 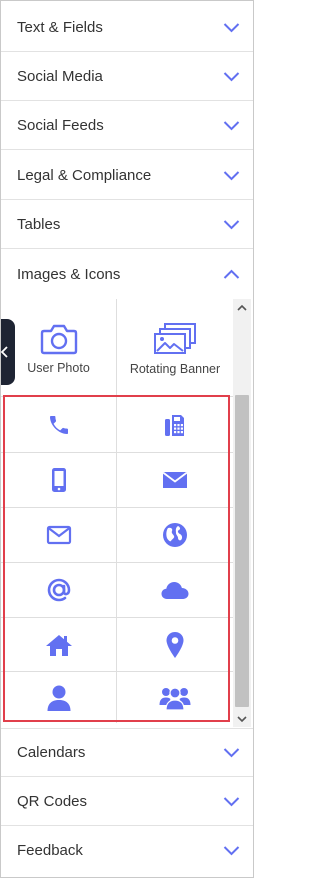 I want to click on section-feedback: Feedback, so click(x=127, y=850).